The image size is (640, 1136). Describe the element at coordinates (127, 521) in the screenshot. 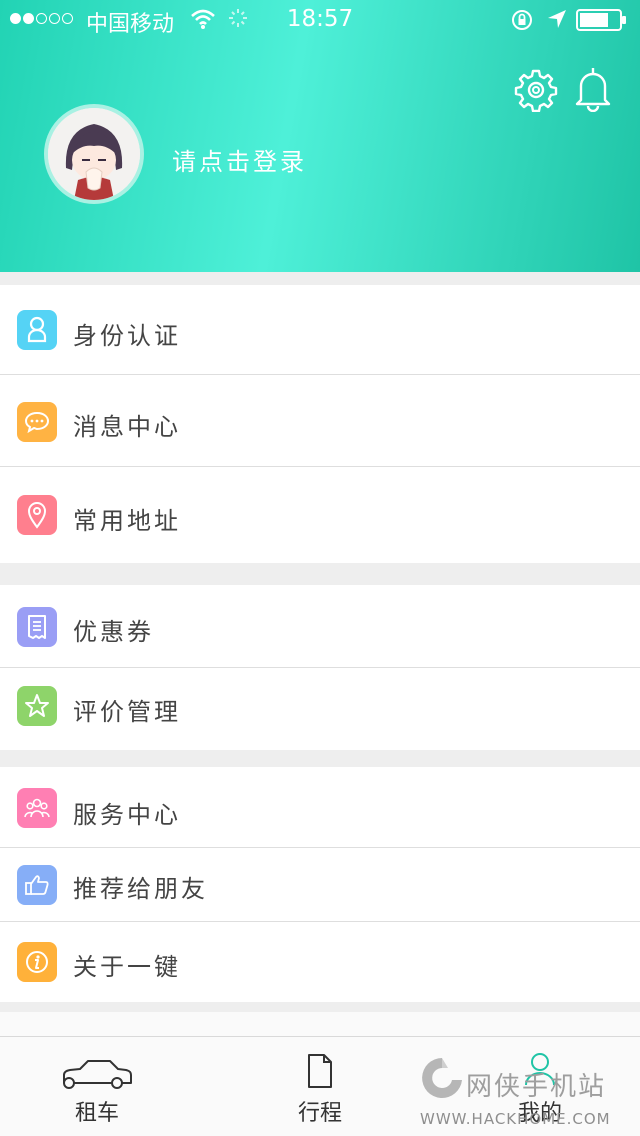

I see `menu-label: 常用地址` at that location.